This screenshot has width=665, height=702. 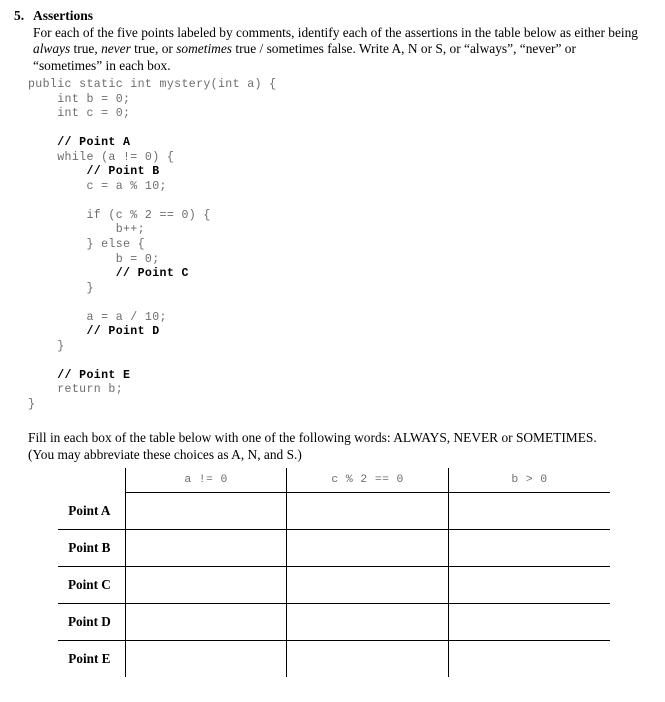 I want to click on code-comment-line: // Point D, so click(x=94, y=332).